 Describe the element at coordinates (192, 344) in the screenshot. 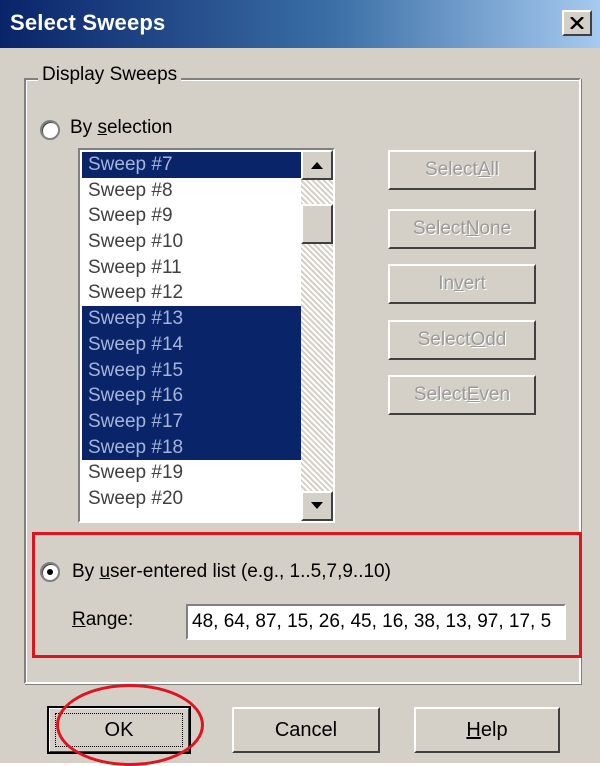

I see `list-item: Sweep #14` at that location.